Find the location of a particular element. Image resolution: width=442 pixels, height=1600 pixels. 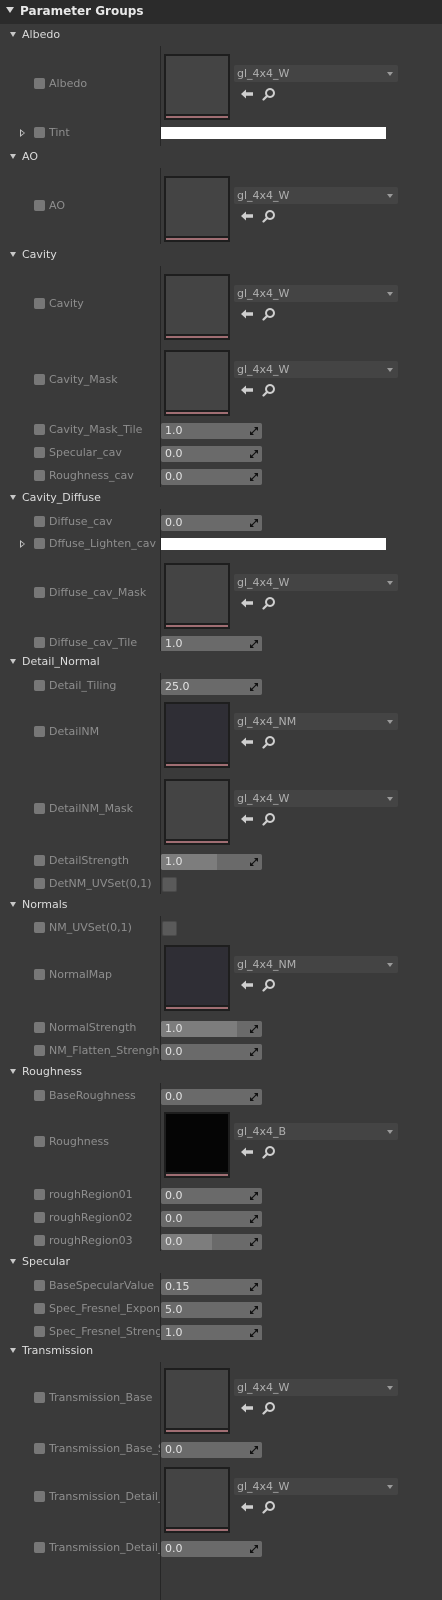

color-swatch is located at coordinates (273, 133).